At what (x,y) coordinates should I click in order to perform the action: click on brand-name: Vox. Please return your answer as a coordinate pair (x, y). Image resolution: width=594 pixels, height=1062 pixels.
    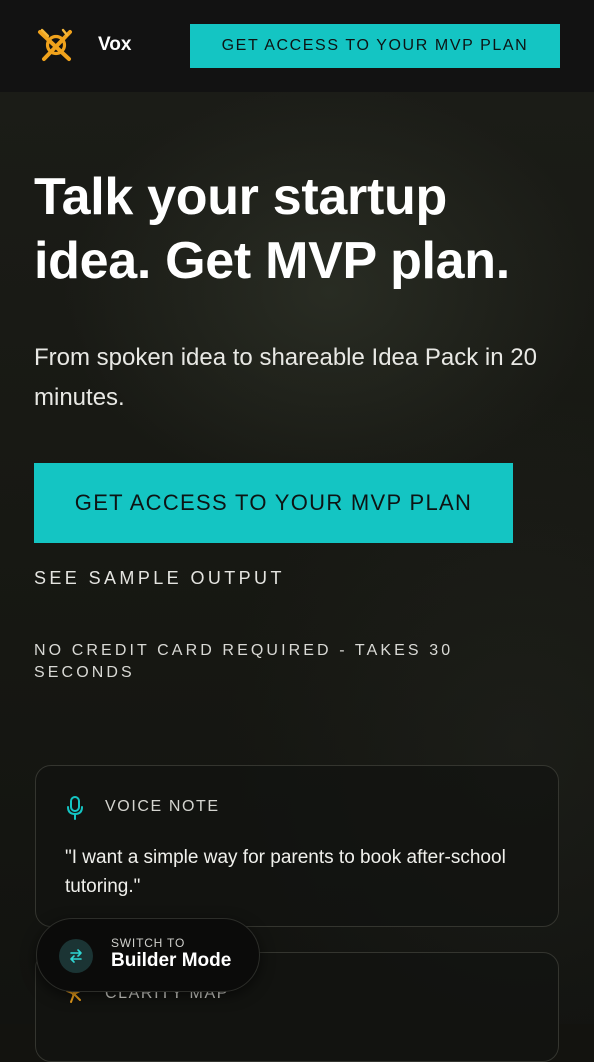
    Looking at the image, I should click on (114, 45).